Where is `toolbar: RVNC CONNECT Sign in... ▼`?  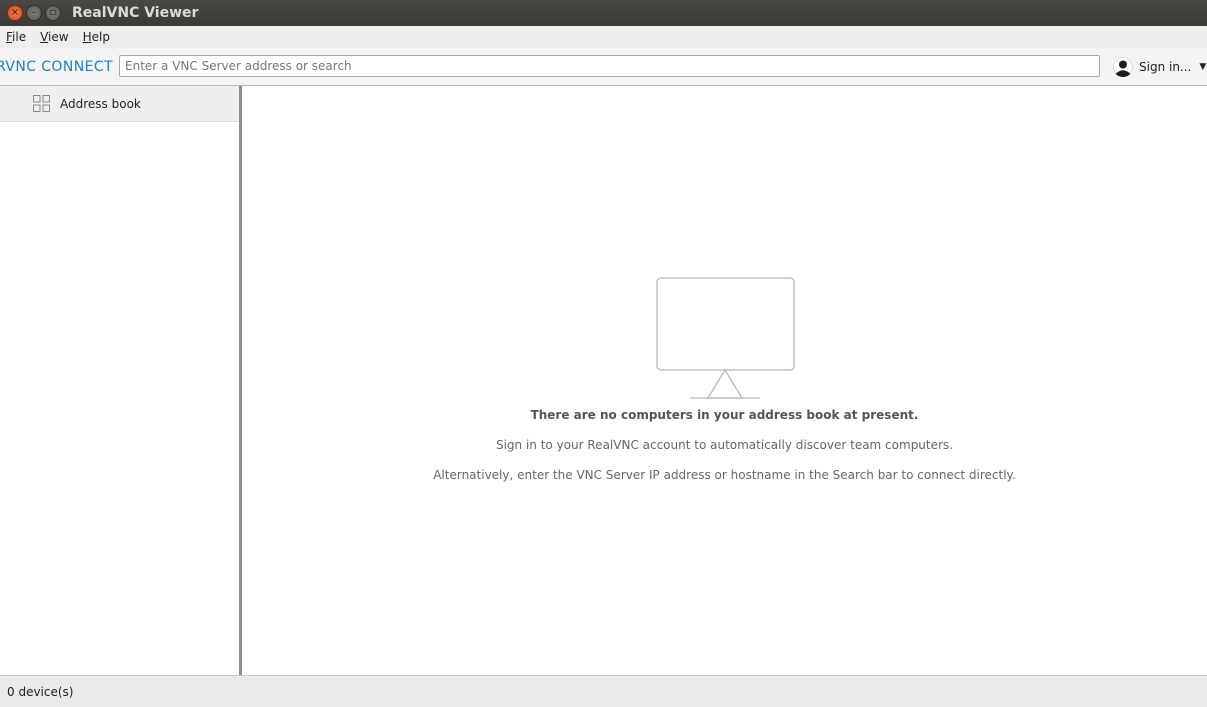 toolbar: RVNC CONNECT Sign in... ▼ is located at coordinates (603, 67).